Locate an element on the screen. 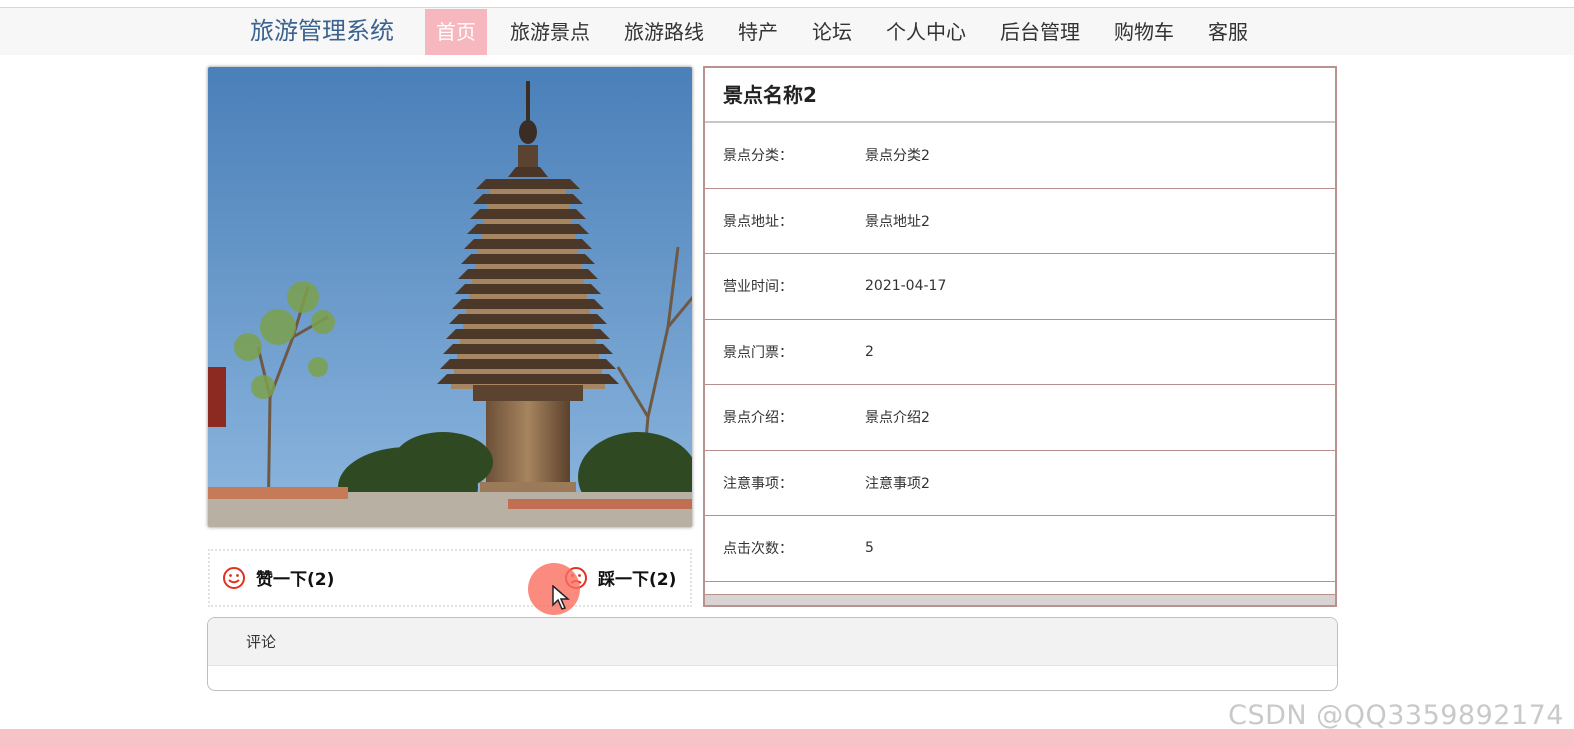  nav-item-attractions: 旅游景点 is located at coordinates (550, 32).